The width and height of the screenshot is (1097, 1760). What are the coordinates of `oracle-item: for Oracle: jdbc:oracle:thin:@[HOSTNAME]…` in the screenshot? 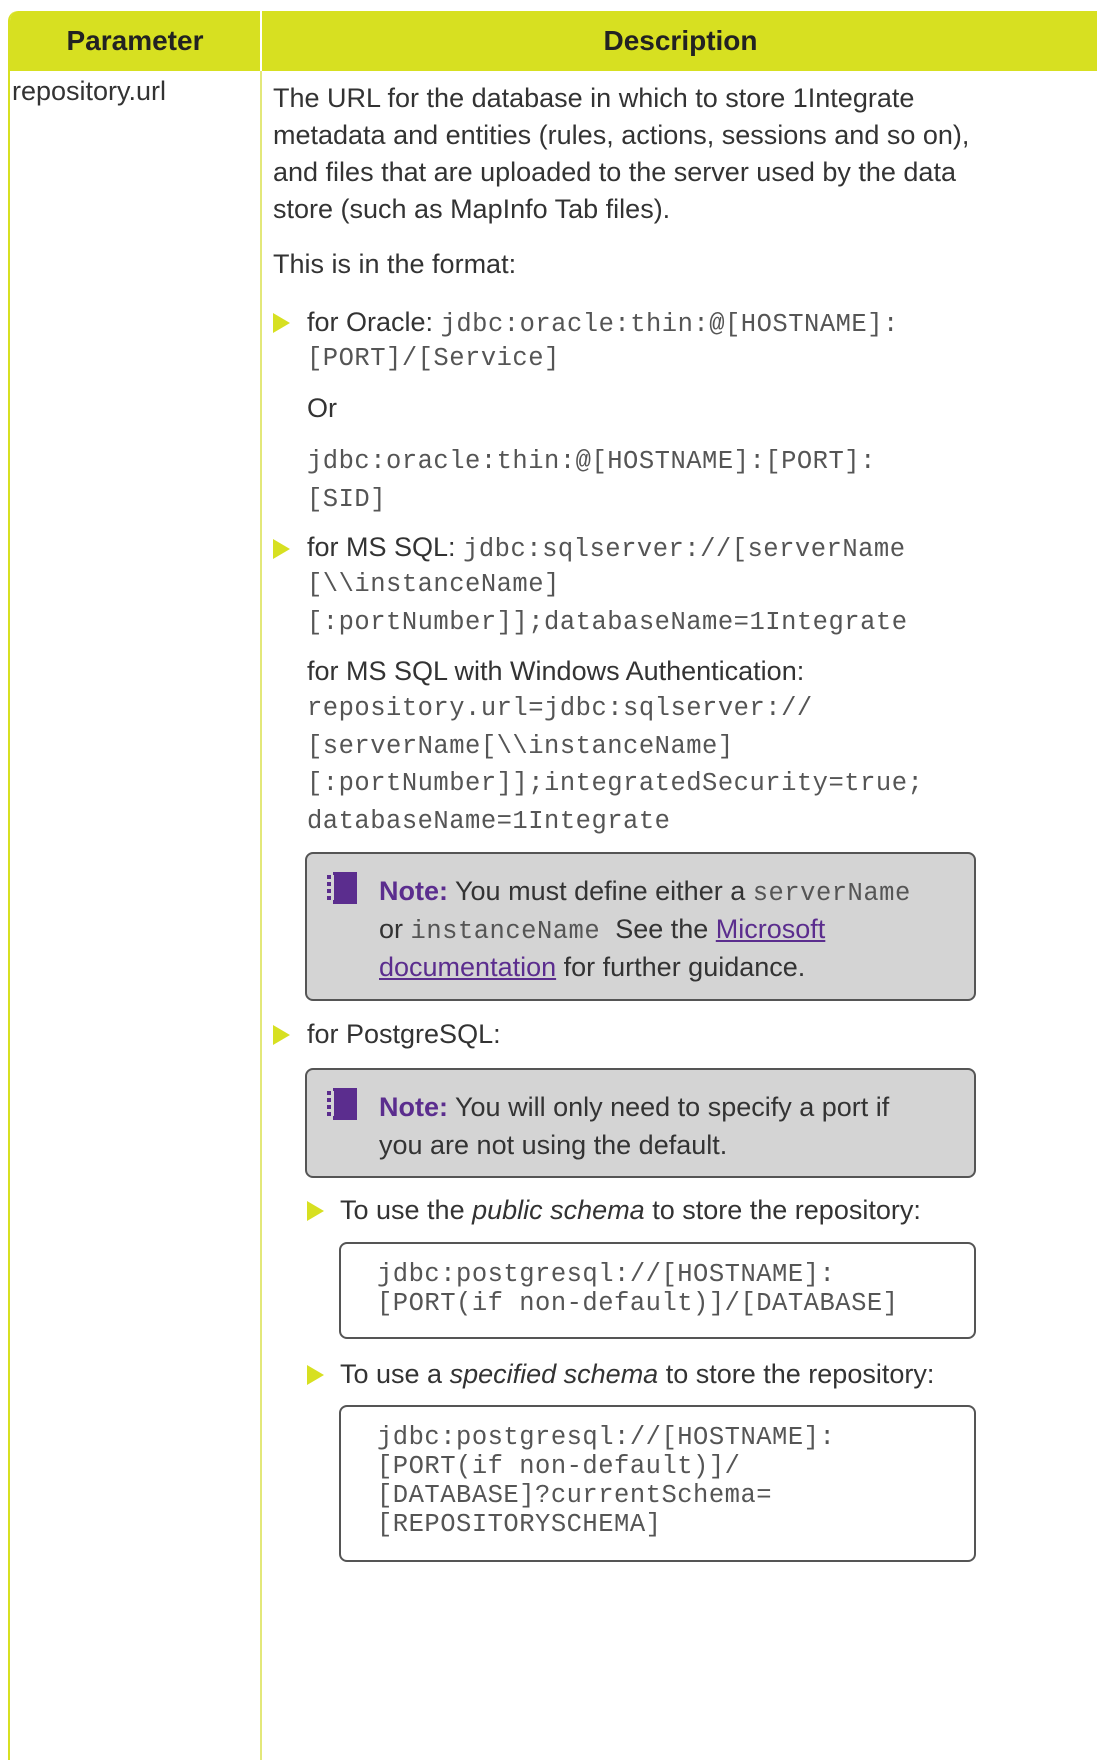 It's located at (697, 323).